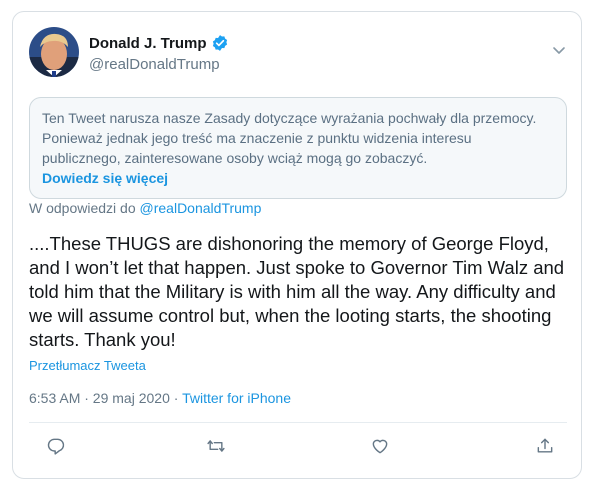  What do you see at coordinates (298, 422) in the screenshot?
I see `divider` at bounding box center [298, 422].